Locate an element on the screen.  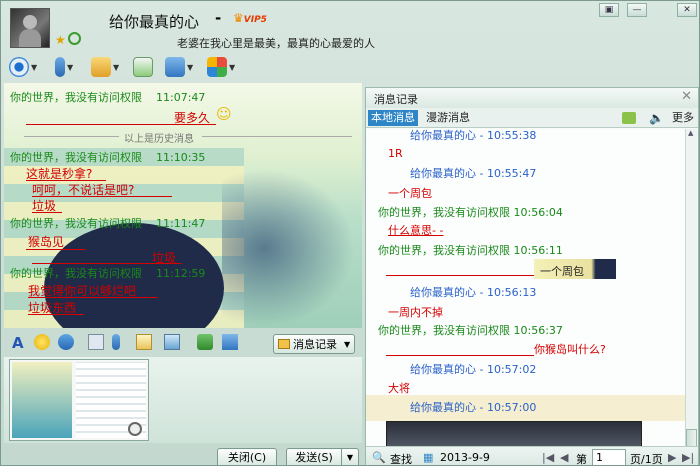
title-dash: - is located at coordinates (218, 18).